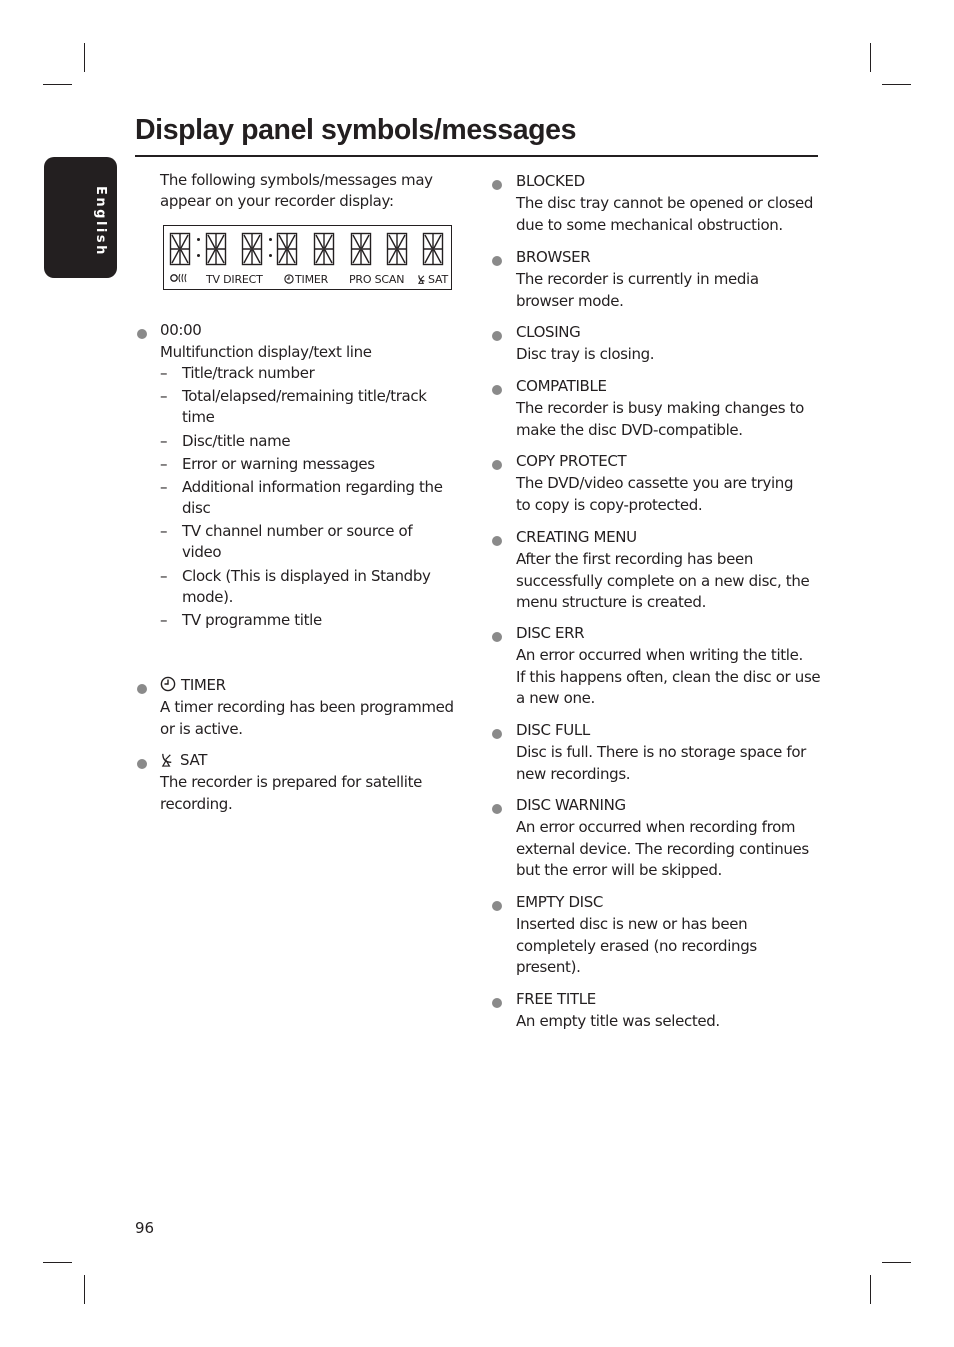  Describe the element at coordinates (193, 686) in the screenshot. I see `message-heading: TIMER` at that location.